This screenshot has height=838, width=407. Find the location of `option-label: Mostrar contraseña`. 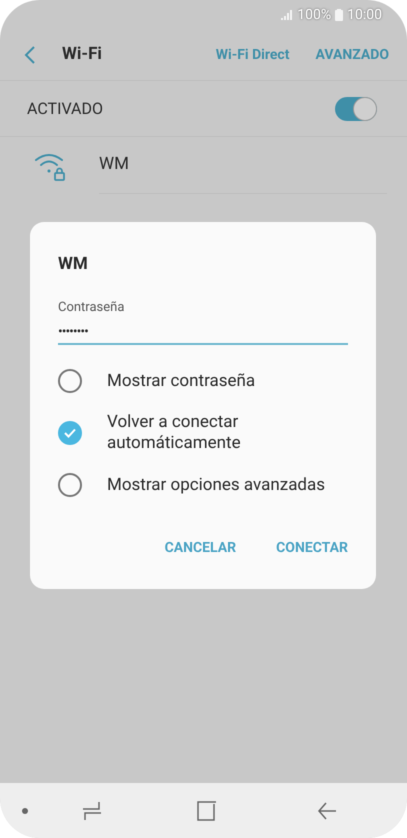

option-label: Mostrar contraseña is located at coordinates (181, 381).